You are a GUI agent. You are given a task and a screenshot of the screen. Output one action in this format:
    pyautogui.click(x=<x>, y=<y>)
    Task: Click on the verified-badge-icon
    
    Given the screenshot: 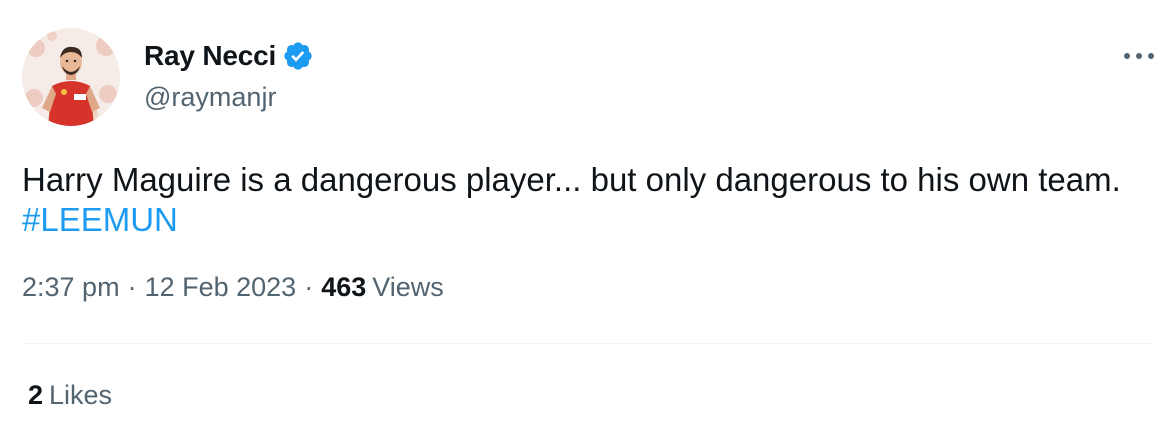 What is the action you would take?
    pyautogui.click(x=298, y=56)
    